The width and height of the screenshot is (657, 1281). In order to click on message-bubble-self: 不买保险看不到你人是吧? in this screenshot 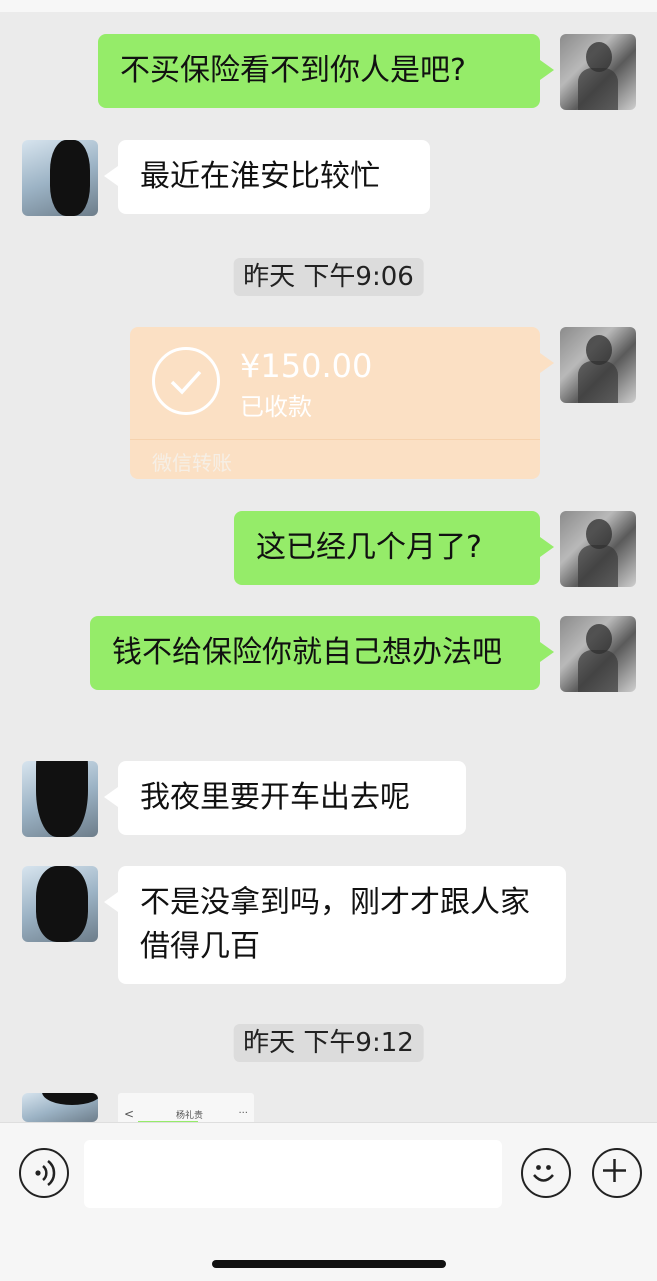, I will do `click(326, 71)`.